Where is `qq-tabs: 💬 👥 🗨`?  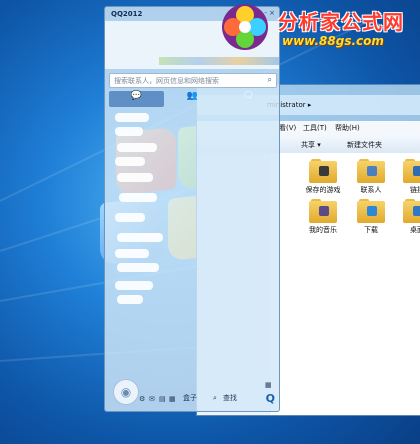 qq-tabs: 💬 👥 🗨 is located at coordinates (192, 99).